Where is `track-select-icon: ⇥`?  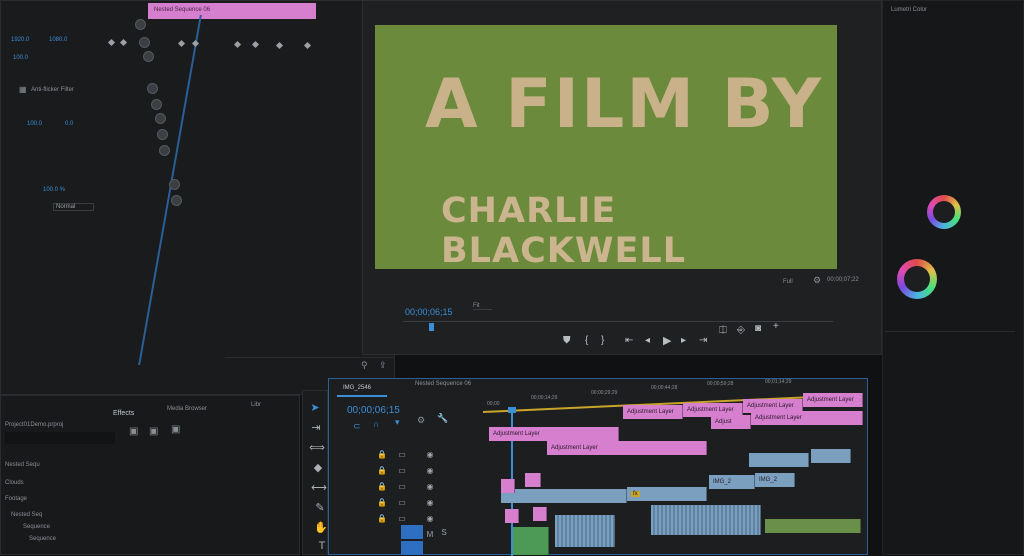 track-select-icon: ⇥ is located at coordinates (316, 428).